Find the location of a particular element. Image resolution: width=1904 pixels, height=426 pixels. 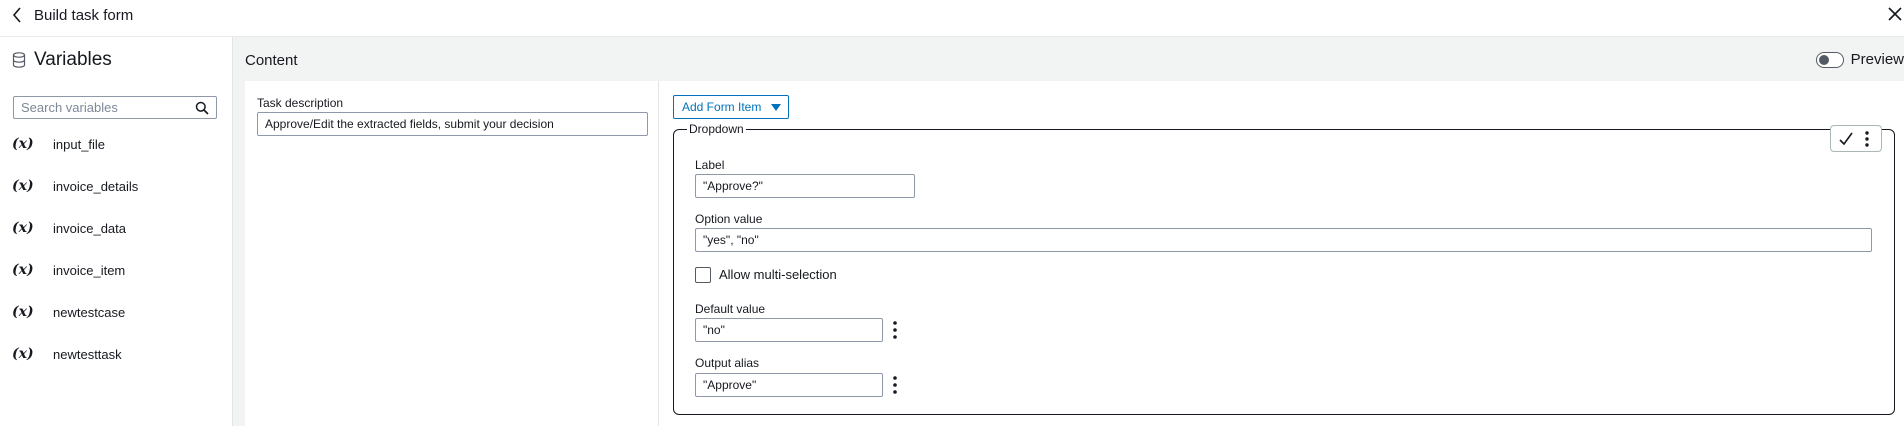

preview-toggle is located at coordinates (1829, 59).